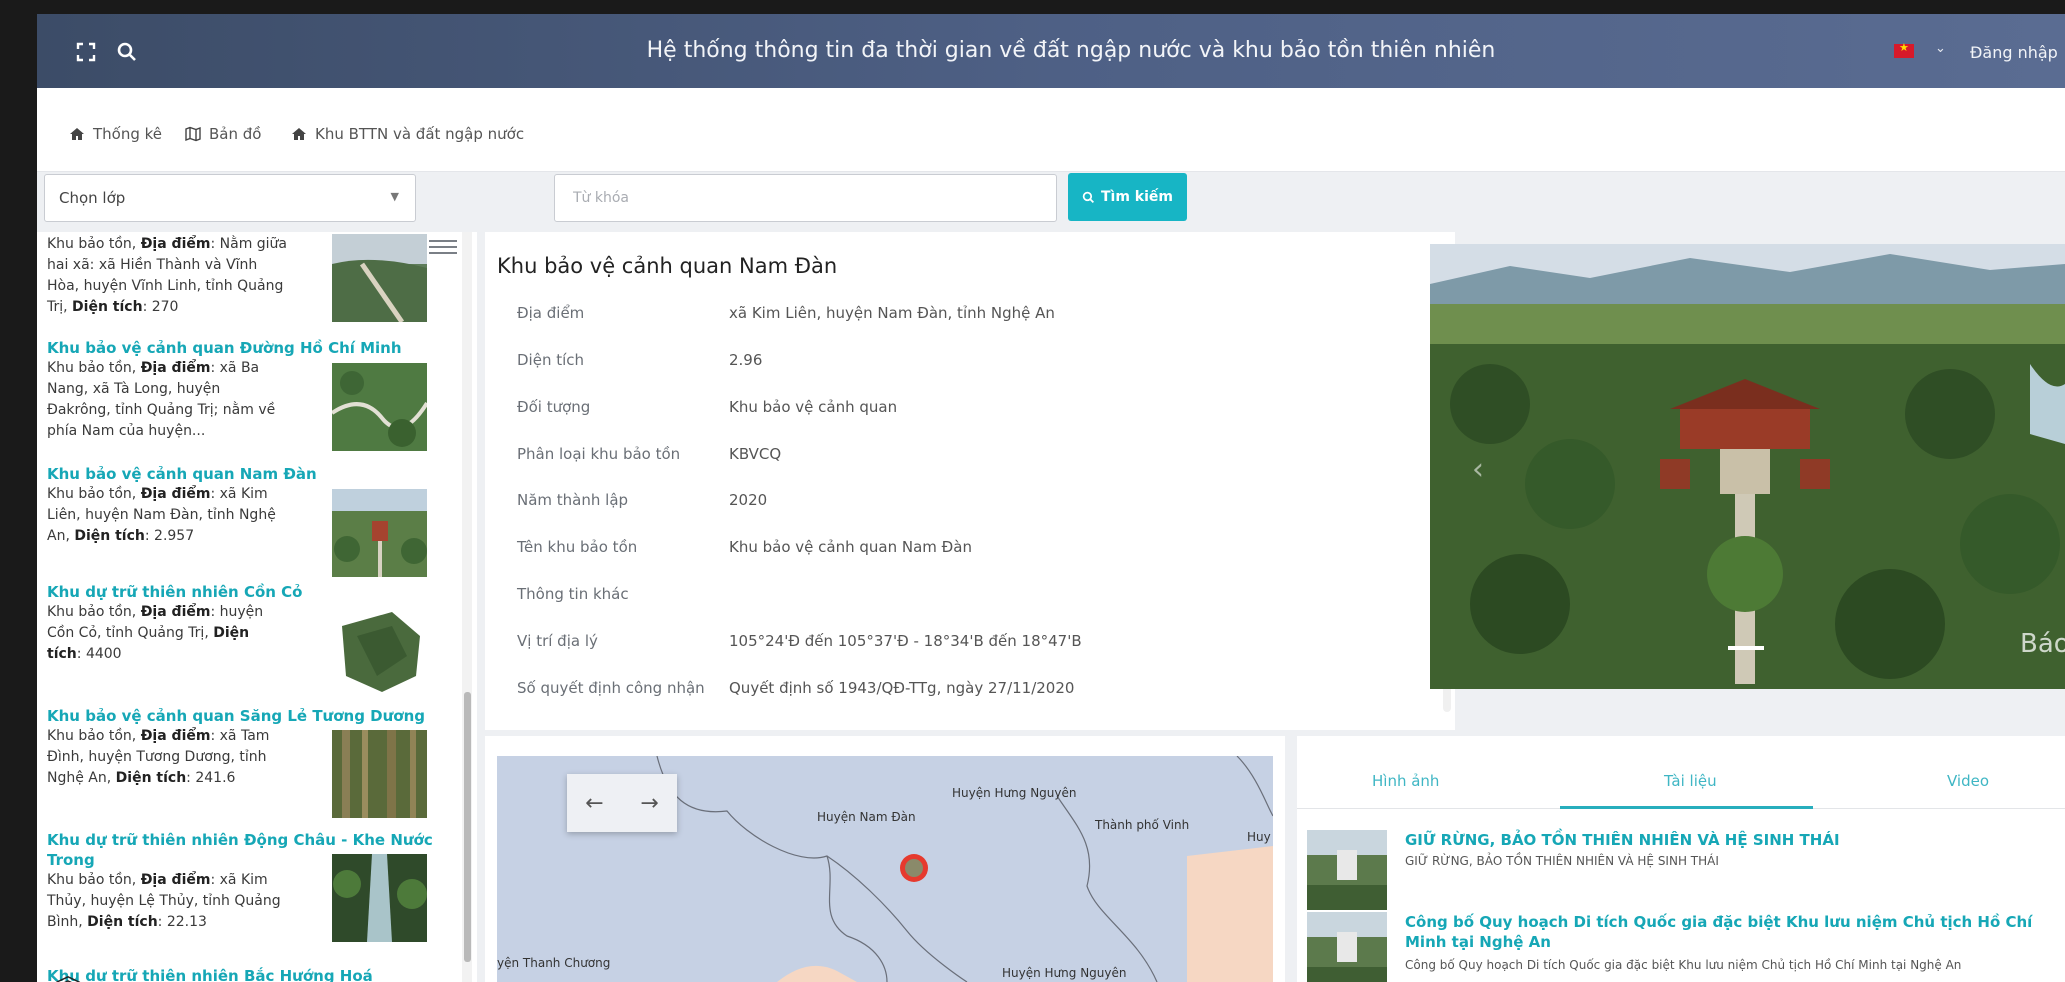 The width and height of the screenshot is (2065, 982). I want to click on list-item-name: Khu dự trữ thiên nhiên Bắc Hướng Hoá, so click(253, 974).